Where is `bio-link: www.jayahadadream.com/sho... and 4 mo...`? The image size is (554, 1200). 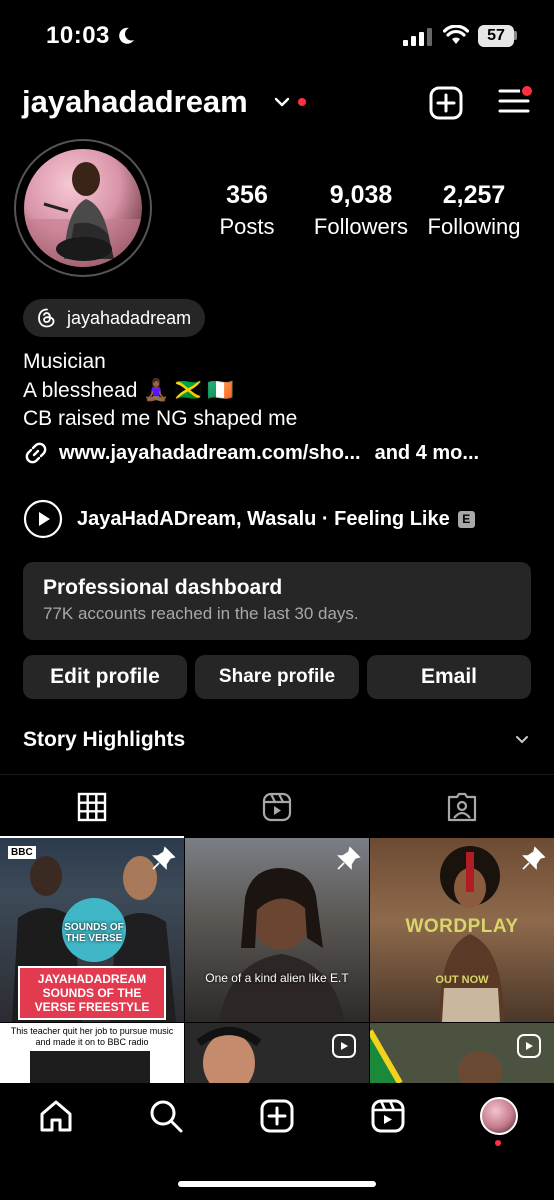 bio-link: www.jayahadadream.com/sho... and 4 mo... is located at coordinates (251, 453).